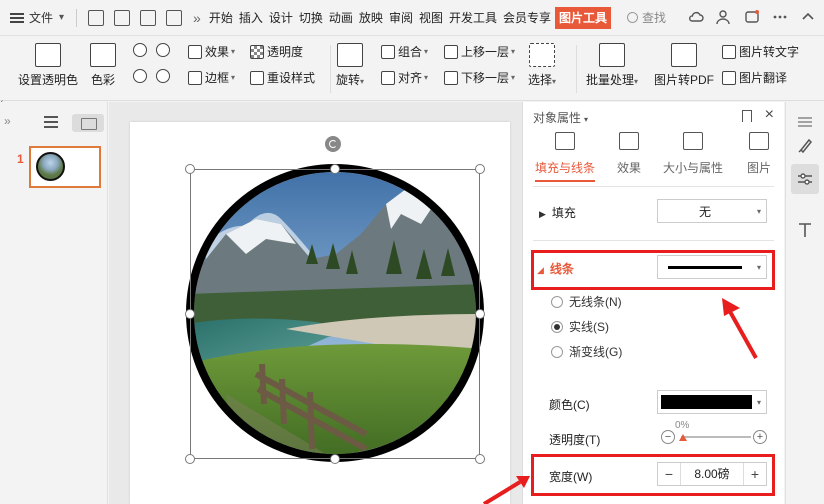 The width and height of the screenshot is (824, 504). I want to click on more-icon: », so click(197, 18).